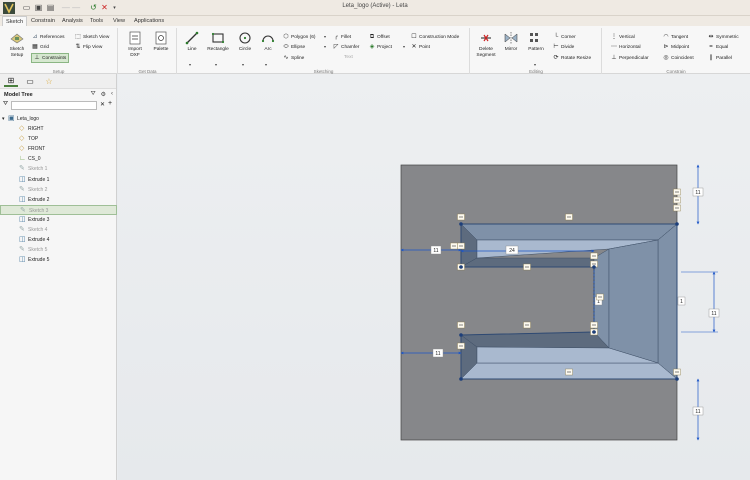 This screenshot has height=480, width=750. Describe the element at coordinates (93, 94) in the screenshot. I see `filter-icon: ⛛` at that location.